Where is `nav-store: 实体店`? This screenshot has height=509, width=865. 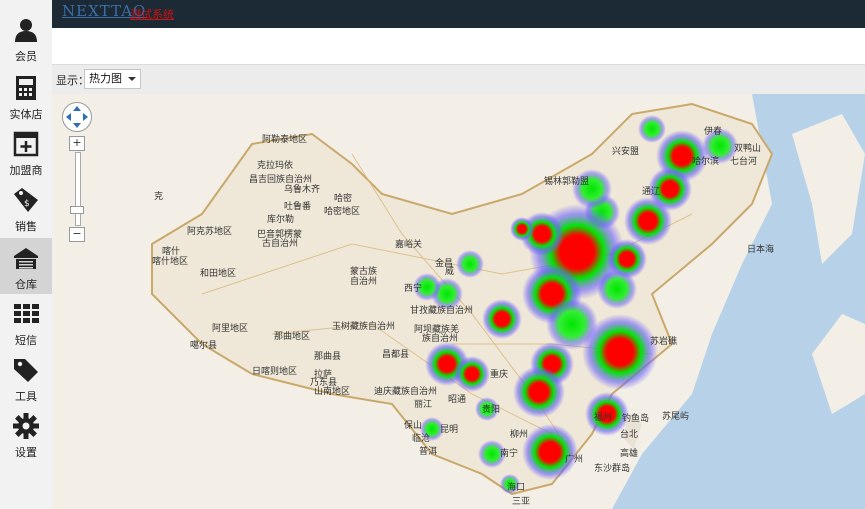
nav-store: 实体店 is located at coordinates (26, 96).